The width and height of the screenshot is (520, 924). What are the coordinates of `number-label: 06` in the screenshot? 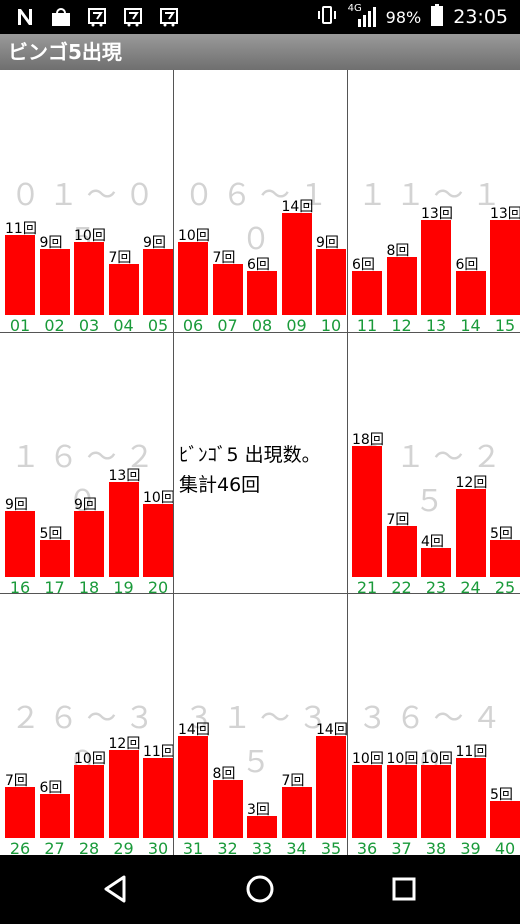 It's located at (193, 324).